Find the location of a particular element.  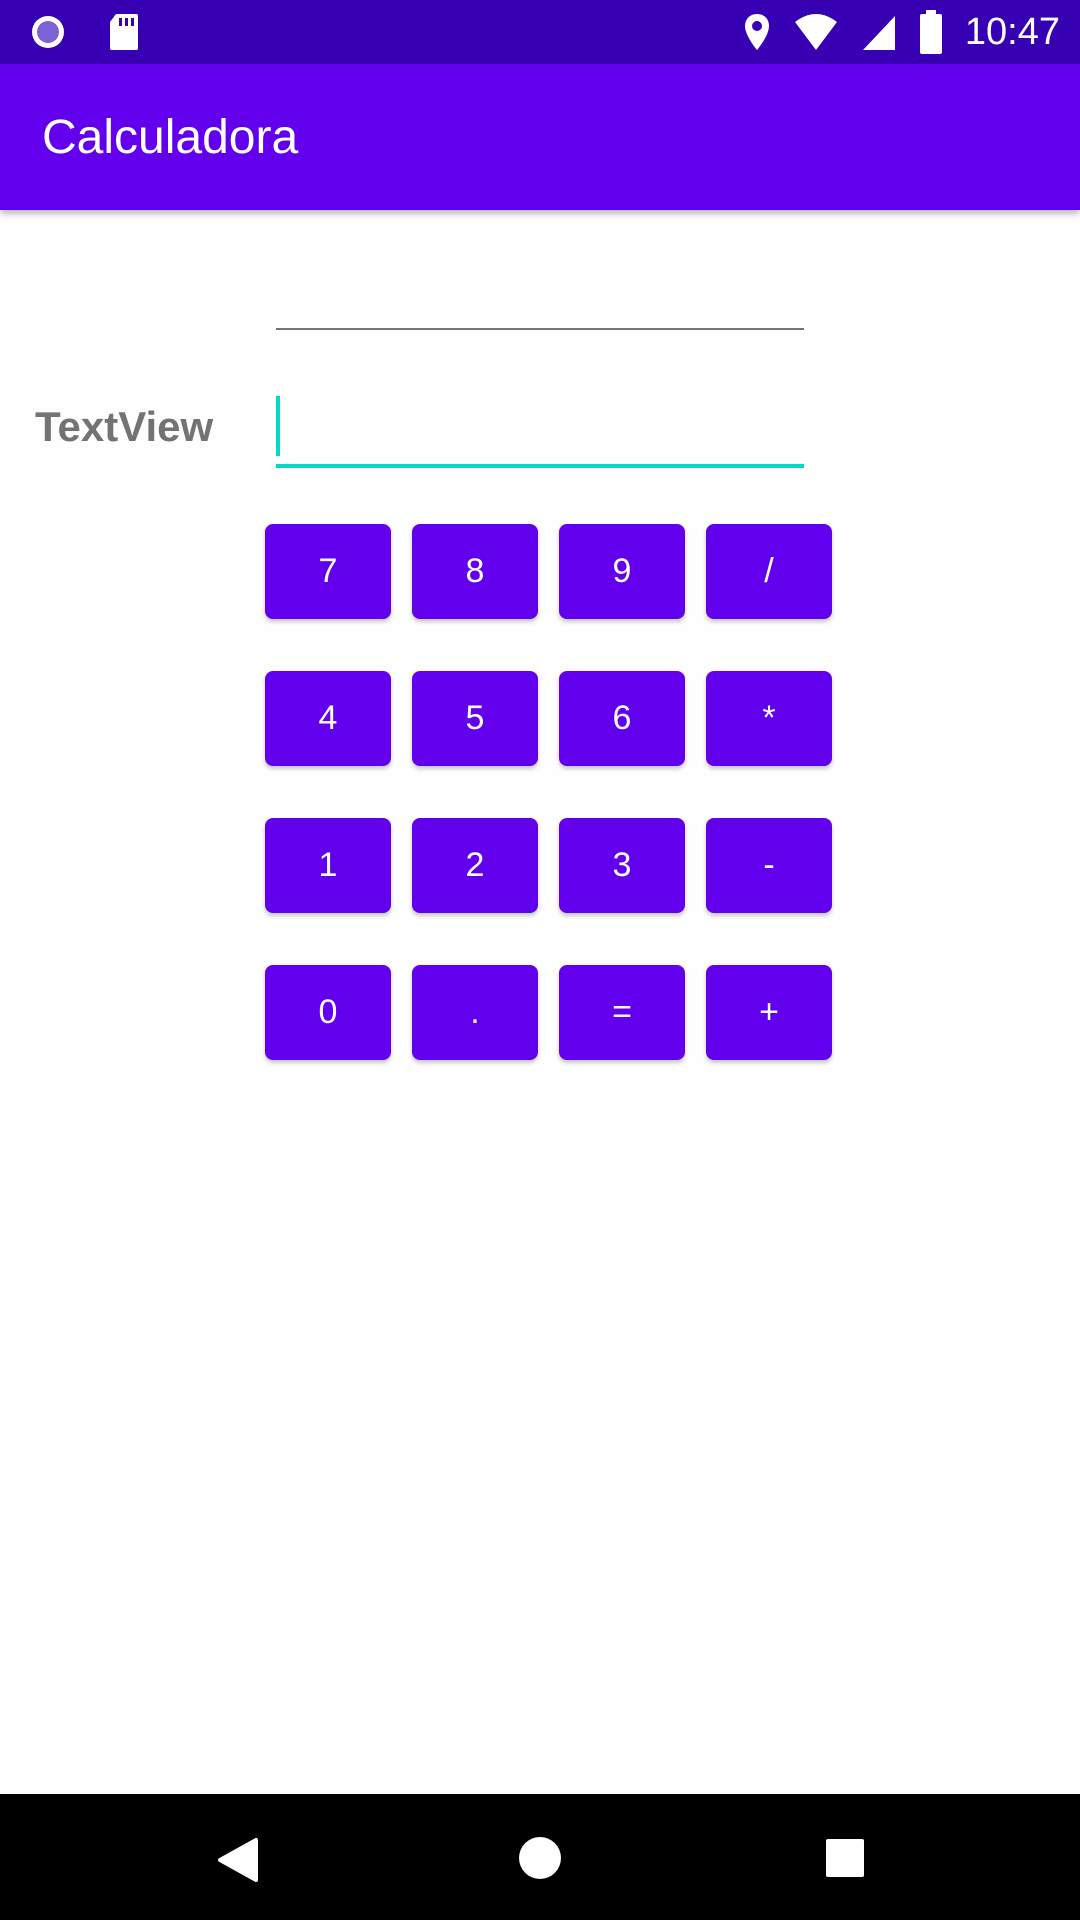

key-subtract: - is located at coordinates (769, 865).